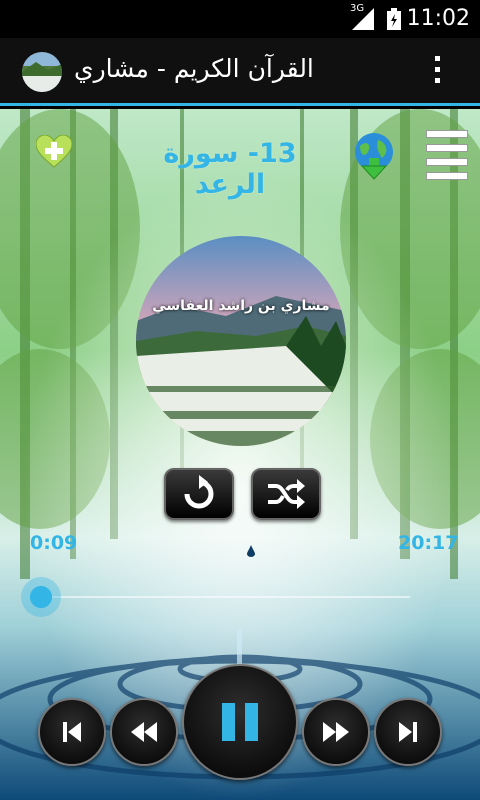 The image size is (480, 800). I want to click on seek-bar, so click(215, 597).